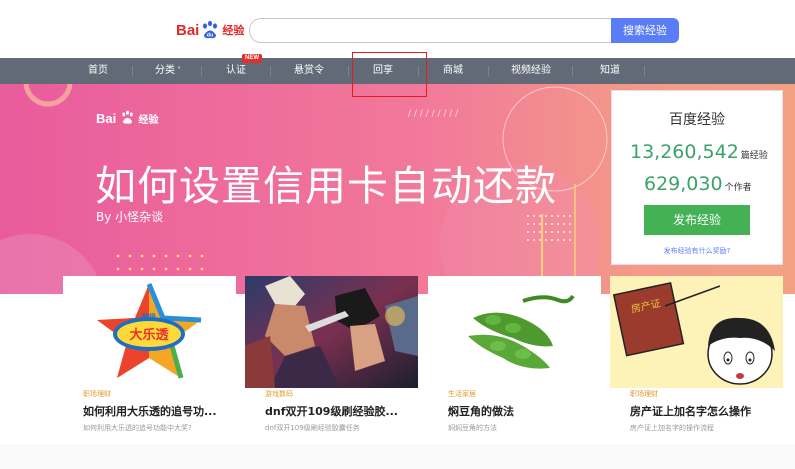  What do you see at coordinates (697, 120) in the screenshot?
I see `stats-title: 百度经验` at bounding box center [697, 120].